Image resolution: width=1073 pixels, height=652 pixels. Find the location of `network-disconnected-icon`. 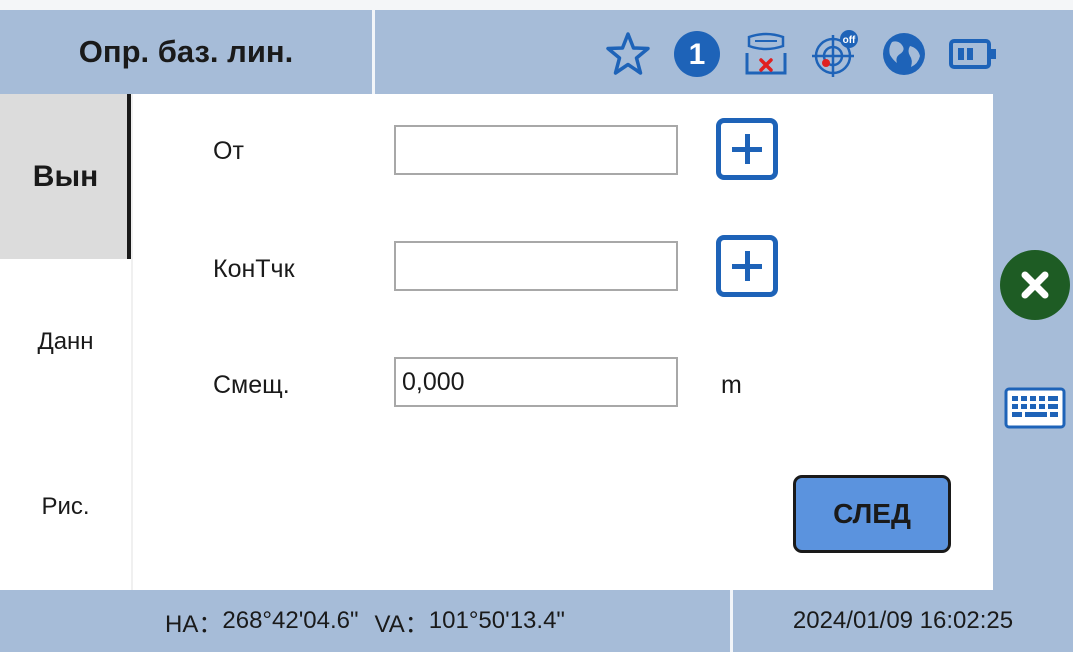

network-disconnected-icon is located at coordinates (765, 54).